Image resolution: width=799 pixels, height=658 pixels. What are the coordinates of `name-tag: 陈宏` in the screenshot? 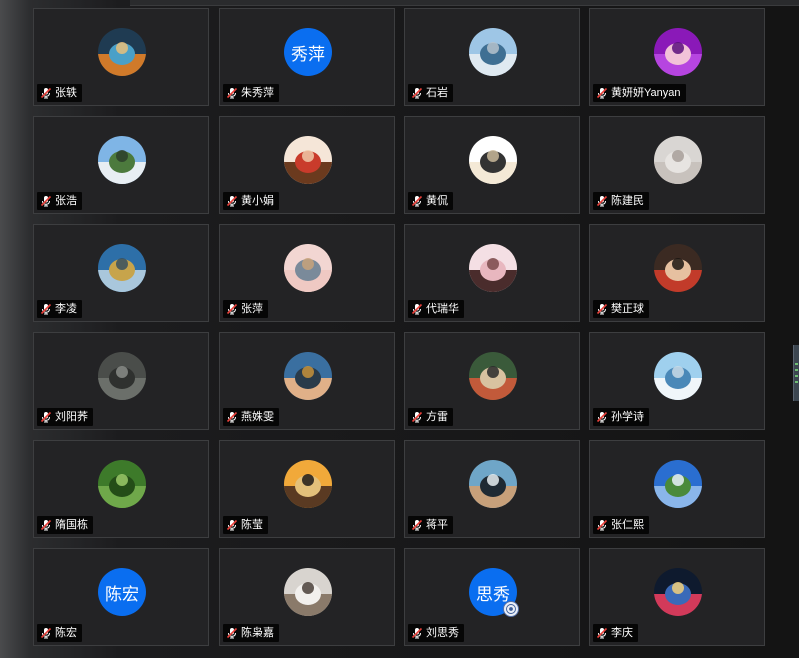 It's located at (59, 633).